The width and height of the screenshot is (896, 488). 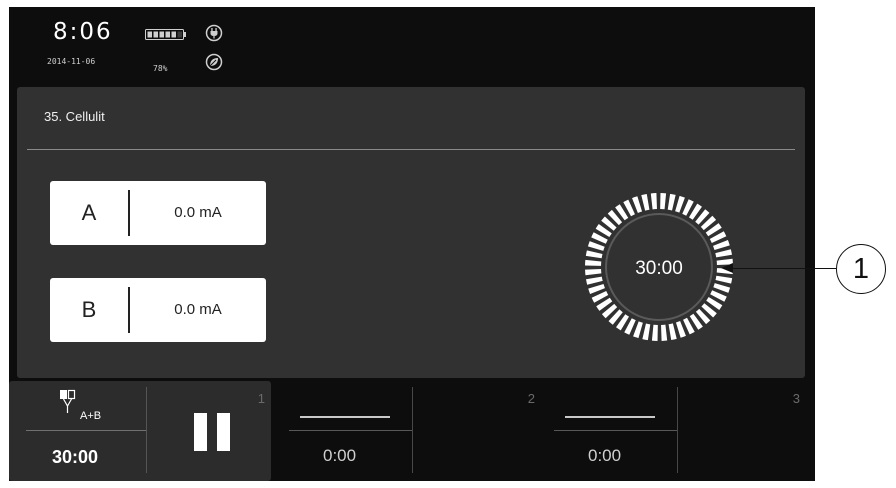 What do you see at coordinates (71, 61) in the screenshot?
I see `status-date: 2014-11-06` at bounding box center [71, 61].